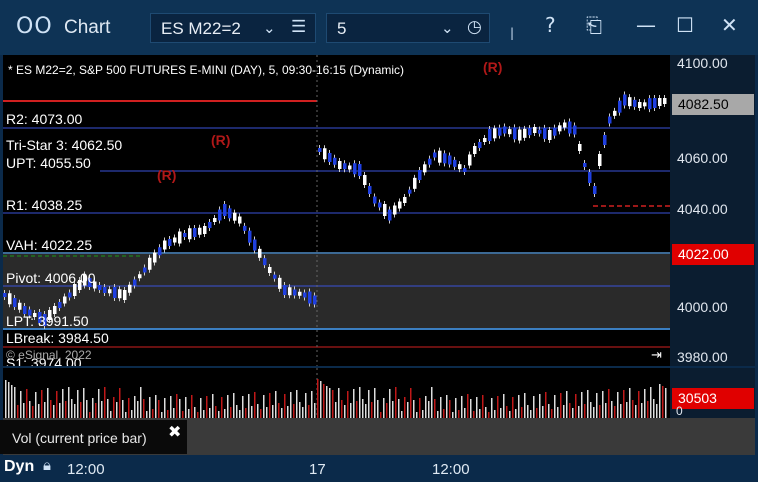 This screenshot has width=758, height=482. I want to click on symbol-list-icon: ☰, so click(298, 27).